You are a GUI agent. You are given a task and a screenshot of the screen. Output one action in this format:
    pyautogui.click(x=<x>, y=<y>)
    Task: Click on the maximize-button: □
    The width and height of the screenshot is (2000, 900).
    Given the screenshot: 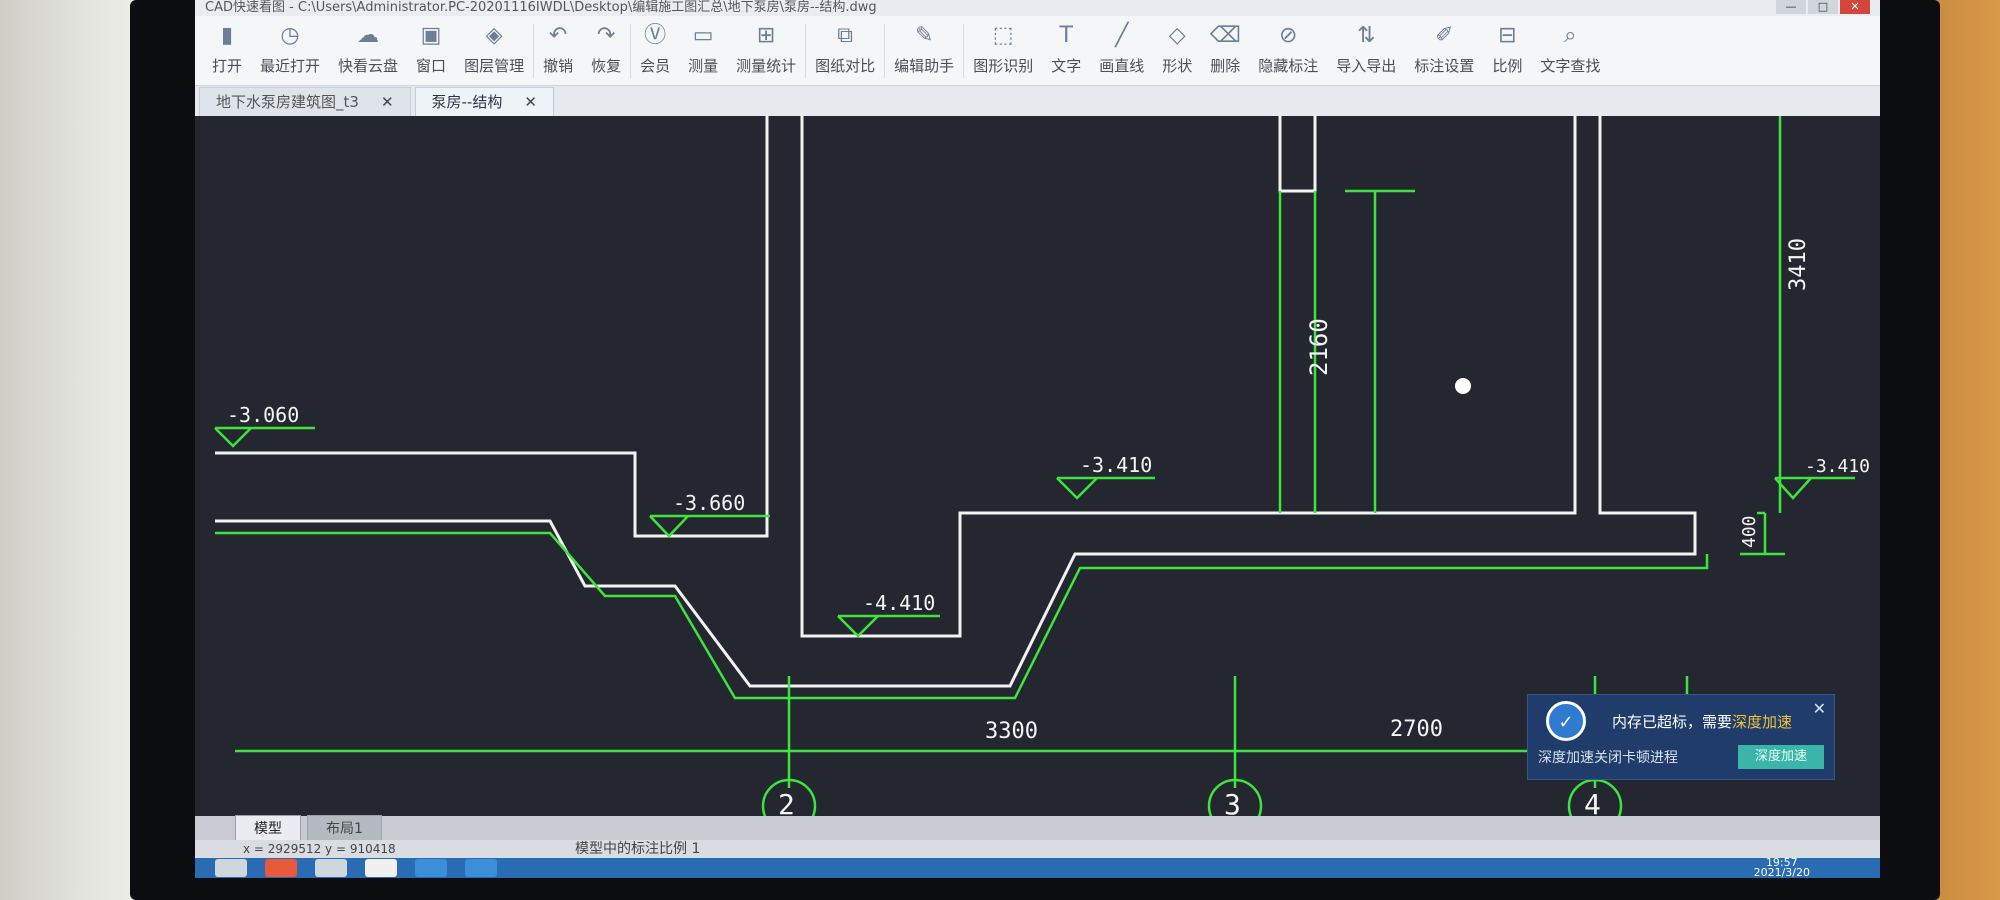 What is the action you would take?
    pyautogui.click(x=1823, y=7)
    